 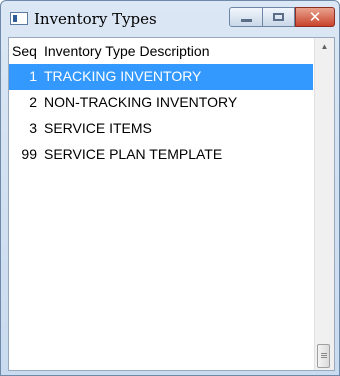 I want to click on maximize-button, so click(x=279, y=17).